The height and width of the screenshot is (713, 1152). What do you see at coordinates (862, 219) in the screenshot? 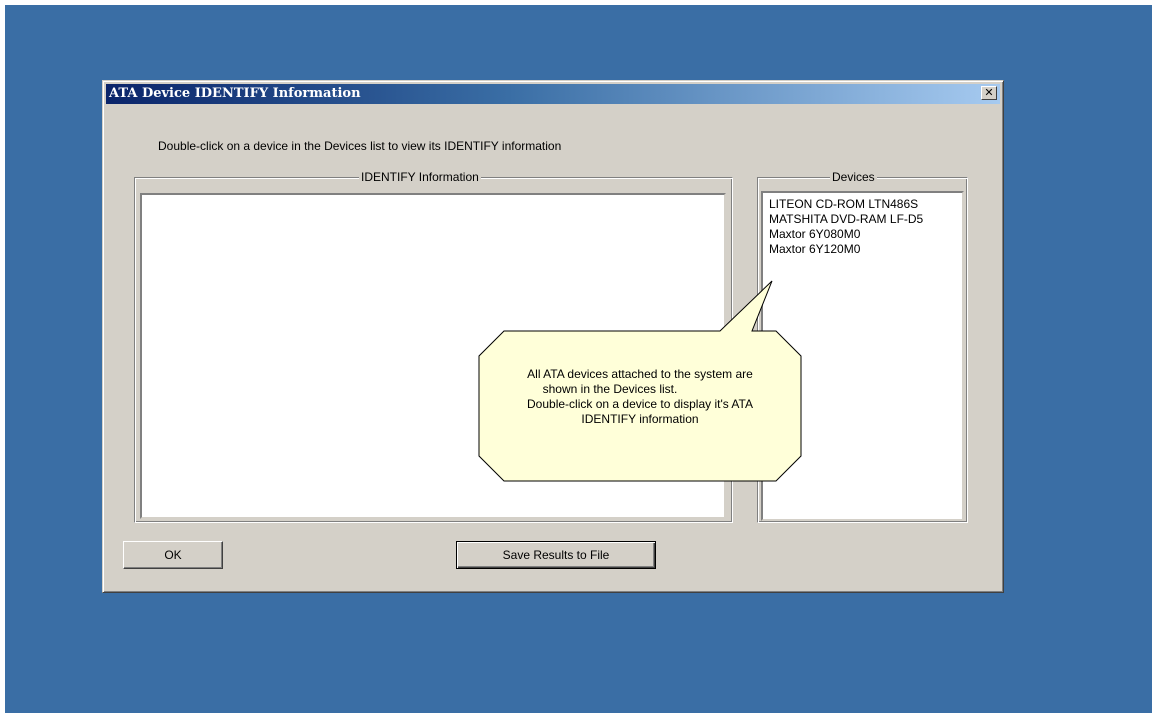
I see `device-item: MATSHITA DVD-RAM LF-D5` at bounding box center [862, 219].